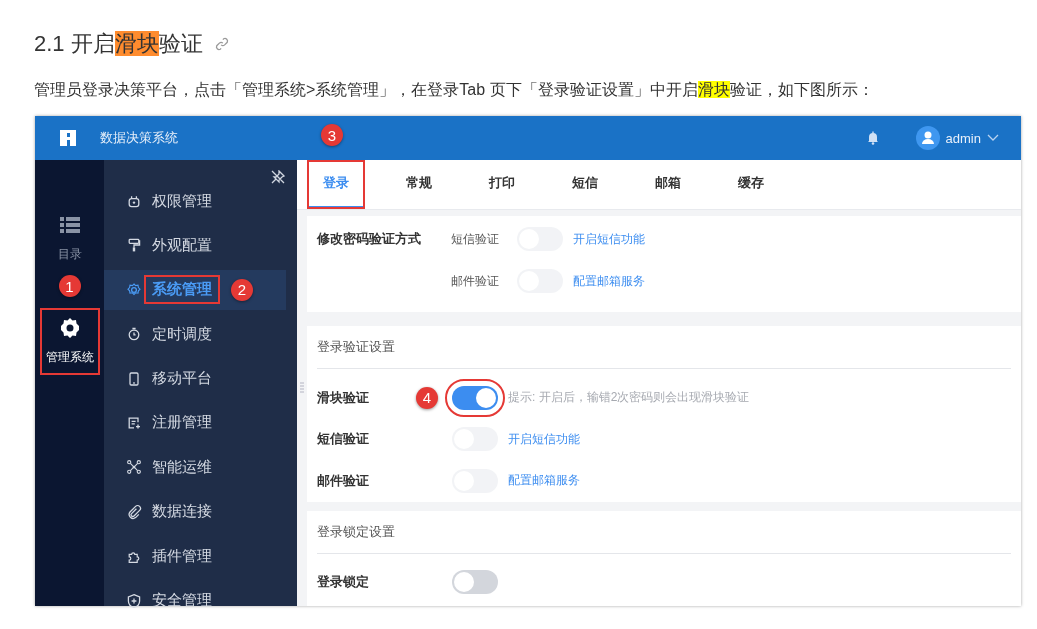 This screenshot has height=629, width=1037. What do you see at coordinates (629, 398) in the screenshot?
I see `hint-text: 提示: 开启后，输错2次密码则会出现滑块验证` at bounding box center [629, 398].